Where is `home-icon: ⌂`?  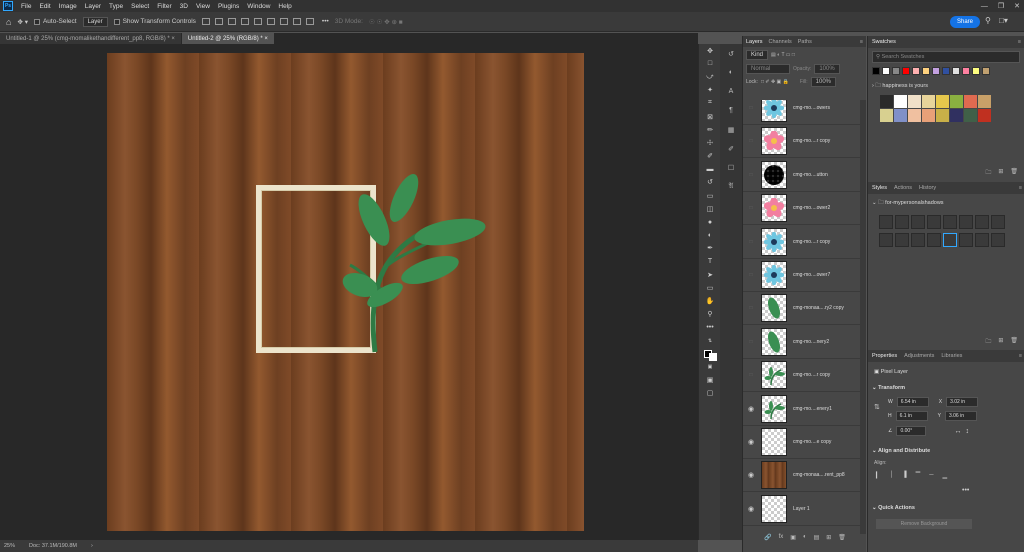 home-icon: ⌂ is located at coordinates (8, 22).